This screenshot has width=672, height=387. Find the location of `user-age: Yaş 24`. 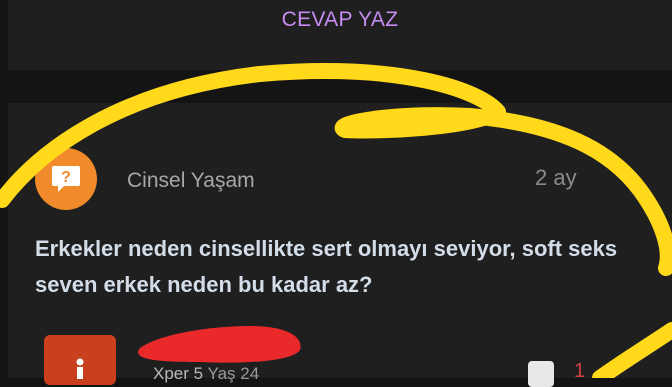

user-age: Yaş 24 is located at coordinates (233, 373).